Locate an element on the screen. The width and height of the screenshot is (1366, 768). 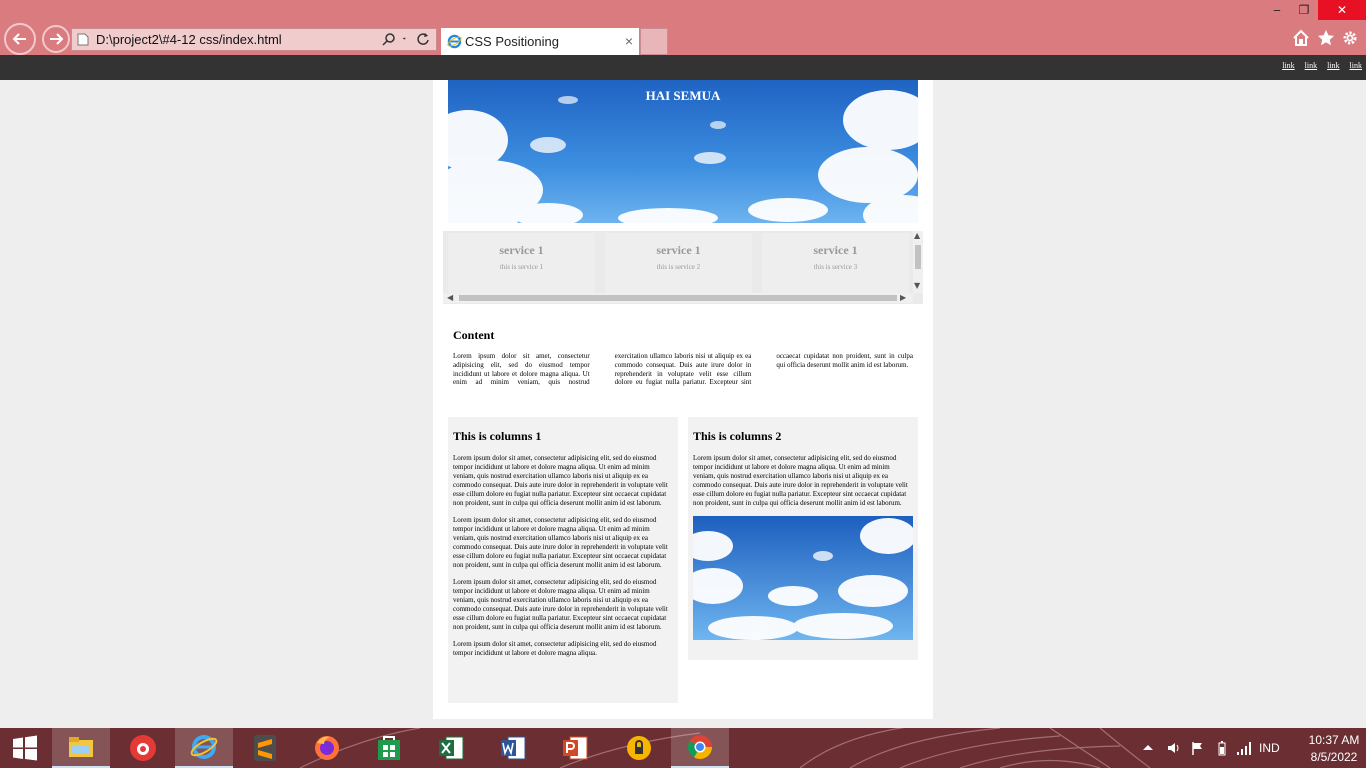
taskbar-file-explorer is located at coordinates (81, 748).